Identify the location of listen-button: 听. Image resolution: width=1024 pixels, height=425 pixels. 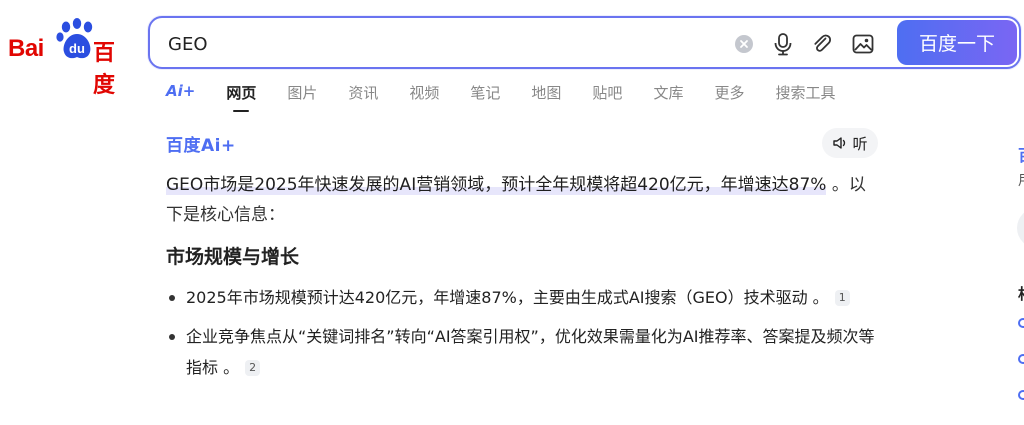
(850, 143).